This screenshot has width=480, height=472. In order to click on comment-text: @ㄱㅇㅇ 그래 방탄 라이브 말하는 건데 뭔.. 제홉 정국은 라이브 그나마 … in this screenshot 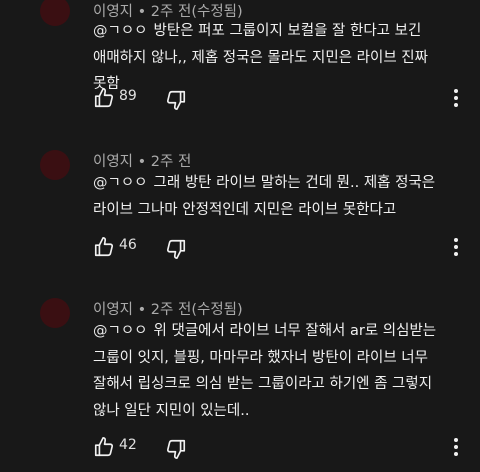, I will do `click(268, 196)`.